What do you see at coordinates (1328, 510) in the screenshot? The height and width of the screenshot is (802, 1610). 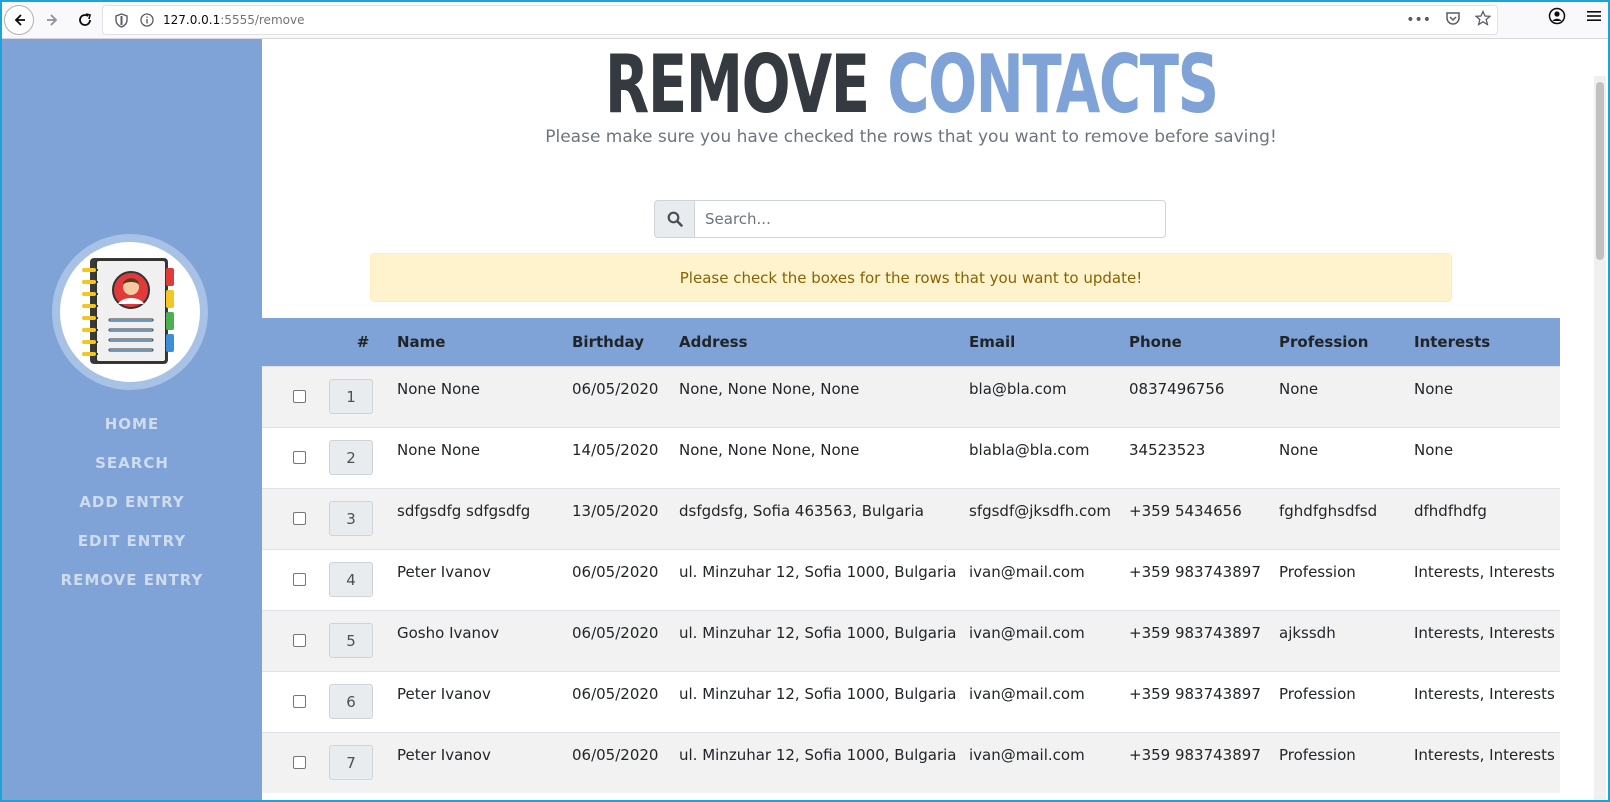 I see `profession-text: fghdfghsdfsd` at bounding box center [1328, 510].